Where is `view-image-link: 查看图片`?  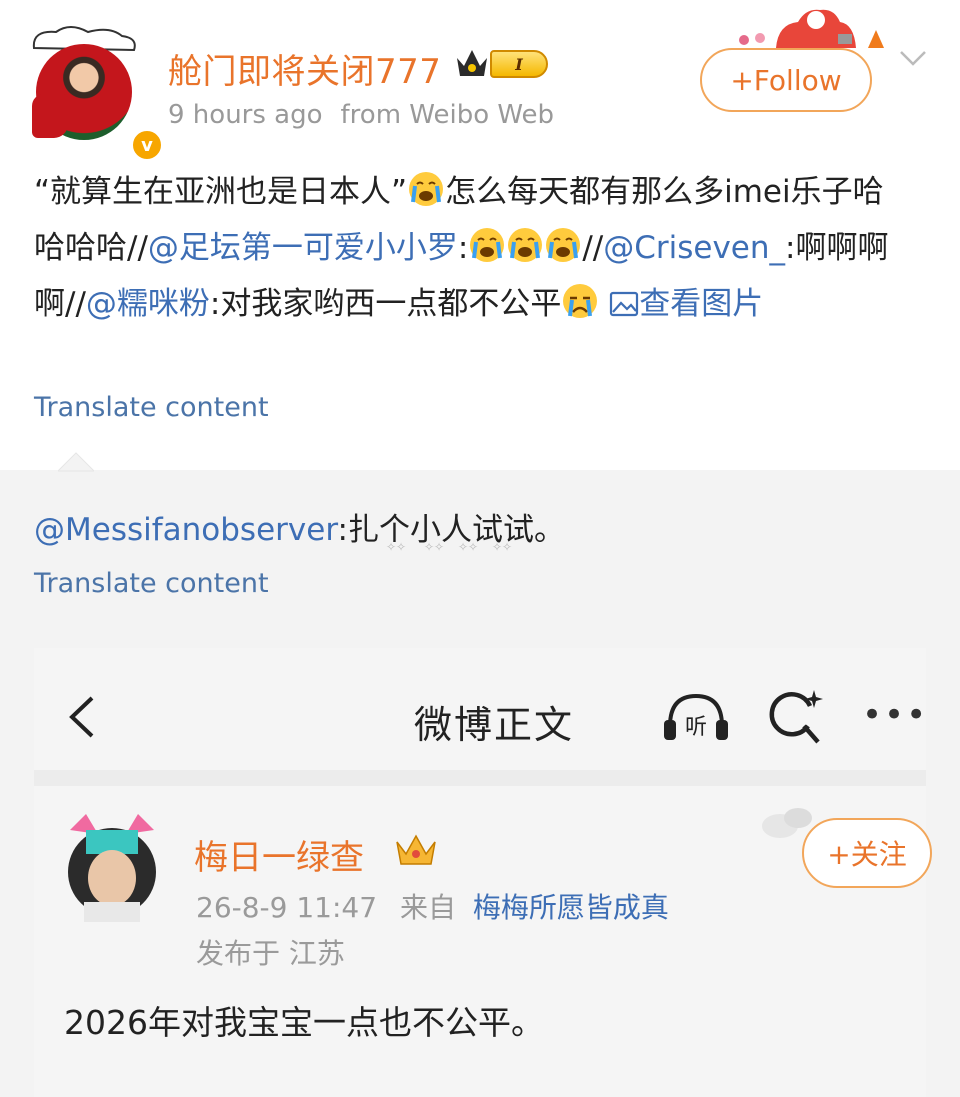 view-image-link: 查看图片 is located at coordinates (686, 304).